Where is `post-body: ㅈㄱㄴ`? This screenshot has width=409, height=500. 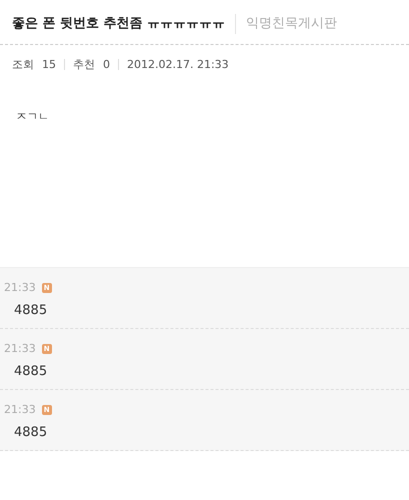 post-body: ㅈㄱㄴ is located at coordinates (32, 116).